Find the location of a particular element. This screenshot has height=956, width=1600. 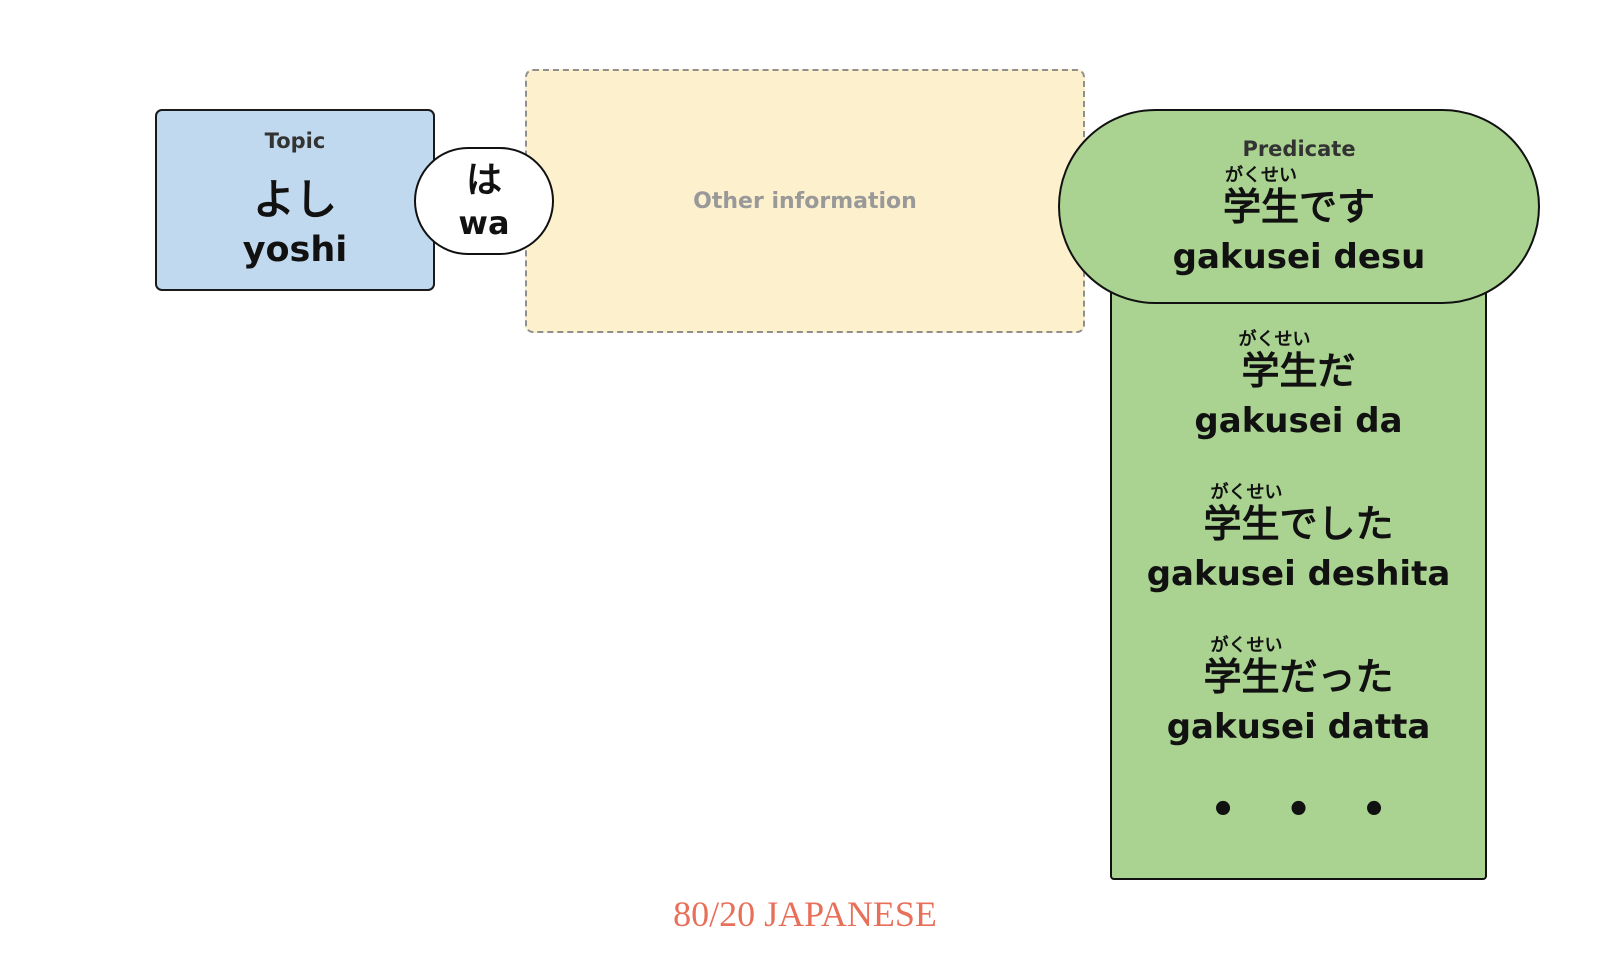

brand-logo: 80/20 JAPANESE is located at coordinates (805, 914).